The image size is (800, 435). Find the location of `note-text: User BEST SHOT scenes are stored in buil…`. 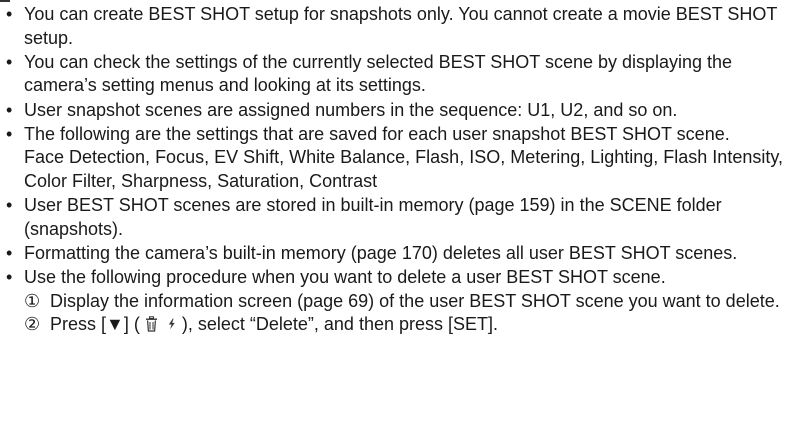

note-text: User BEST SHOT scenes are stored in buil… is located at coordinates (373, 217).